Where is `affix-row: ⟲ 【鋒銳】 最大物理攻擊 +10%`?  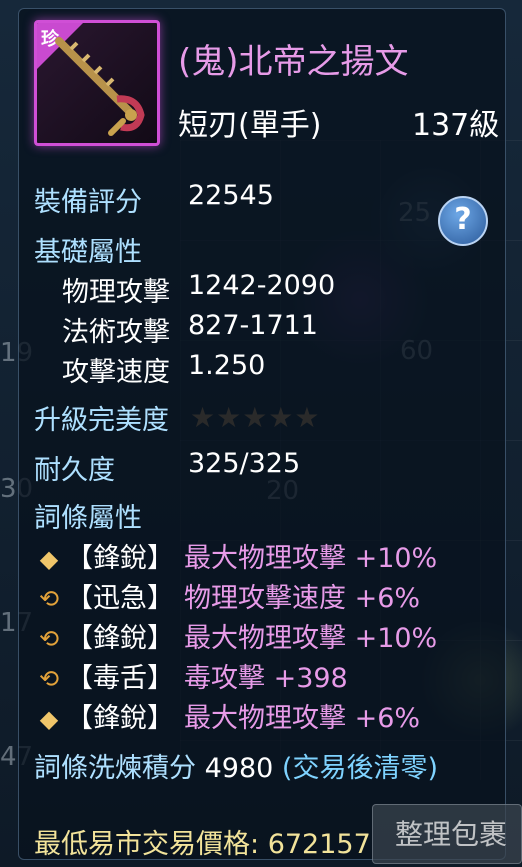 affix-row: ⟲ 【鋒銳】 最大物理攻擊 +10% is located at coordinates (235, 635).